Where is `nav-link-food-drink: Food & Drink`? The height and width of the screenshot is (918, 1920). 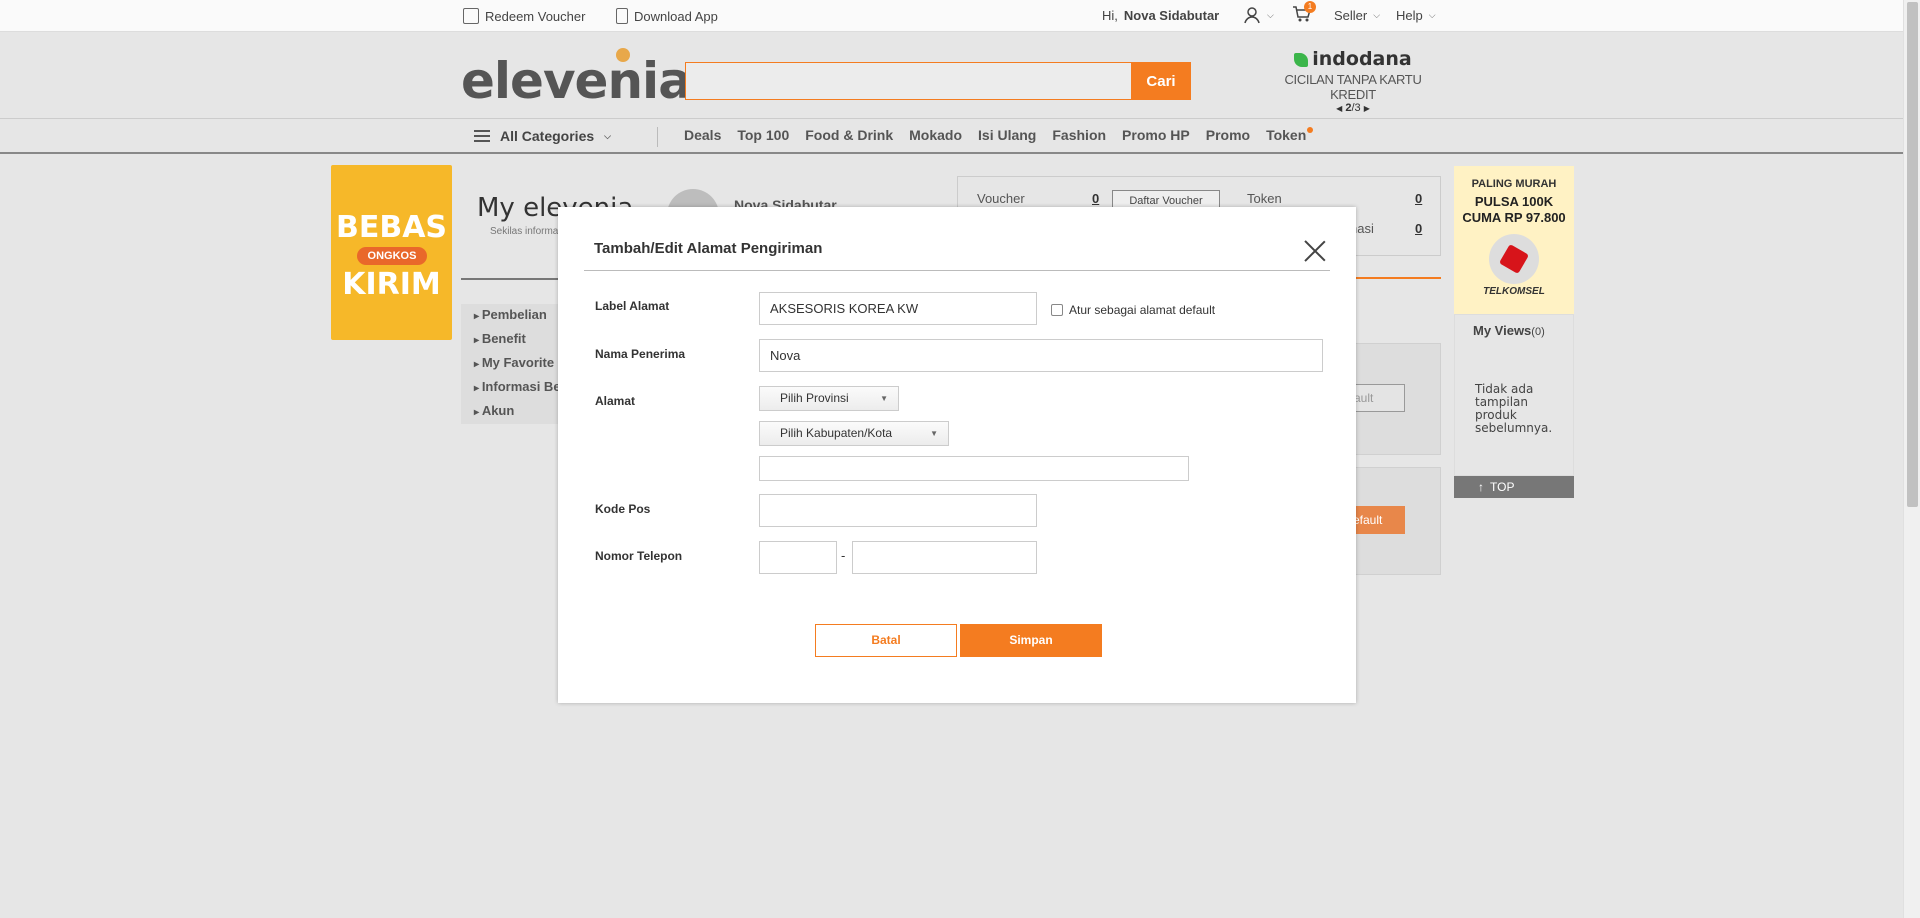 nav-link-food-drink: Food & Drink is located at coordinates (849, 135).